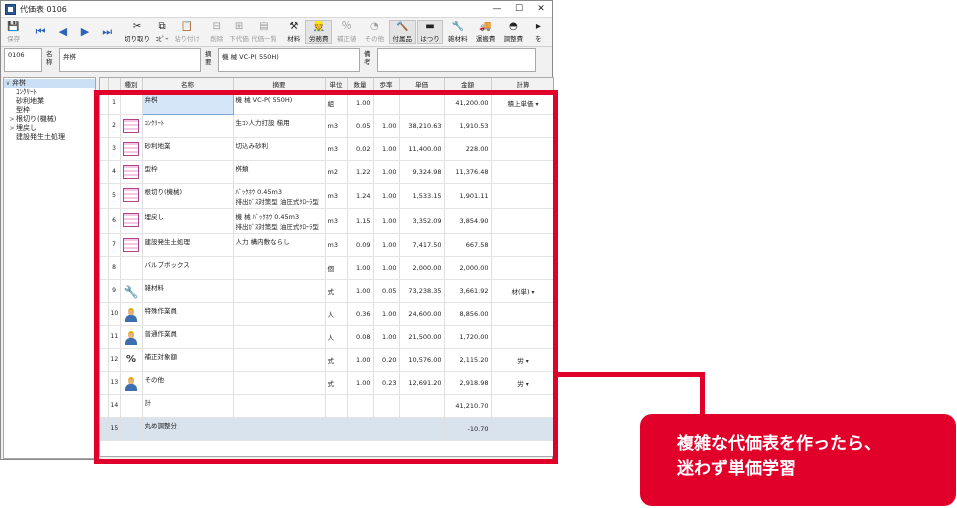 The image size is (957, 508). Describe the element at coordinates (216, 26) in the screenshot. I see `toolbar-icon-8: ⊟` at that location.